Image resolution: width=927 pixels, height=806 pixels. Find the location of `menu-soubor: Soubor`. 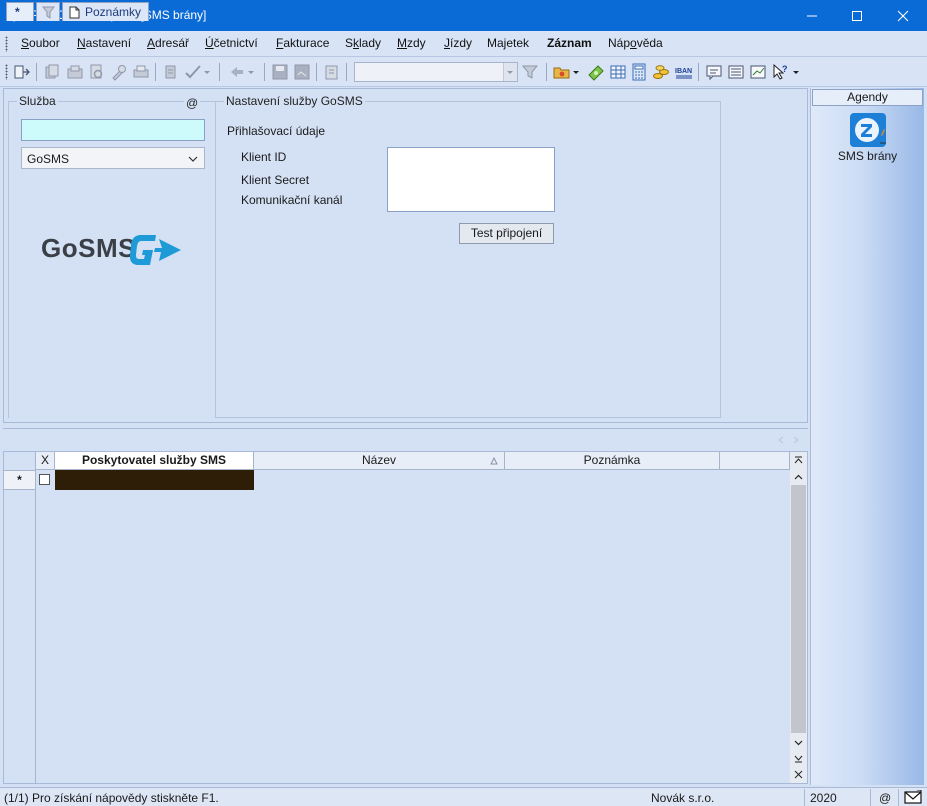

menu-soubor: Soubor is located at coordinates (40, 43).